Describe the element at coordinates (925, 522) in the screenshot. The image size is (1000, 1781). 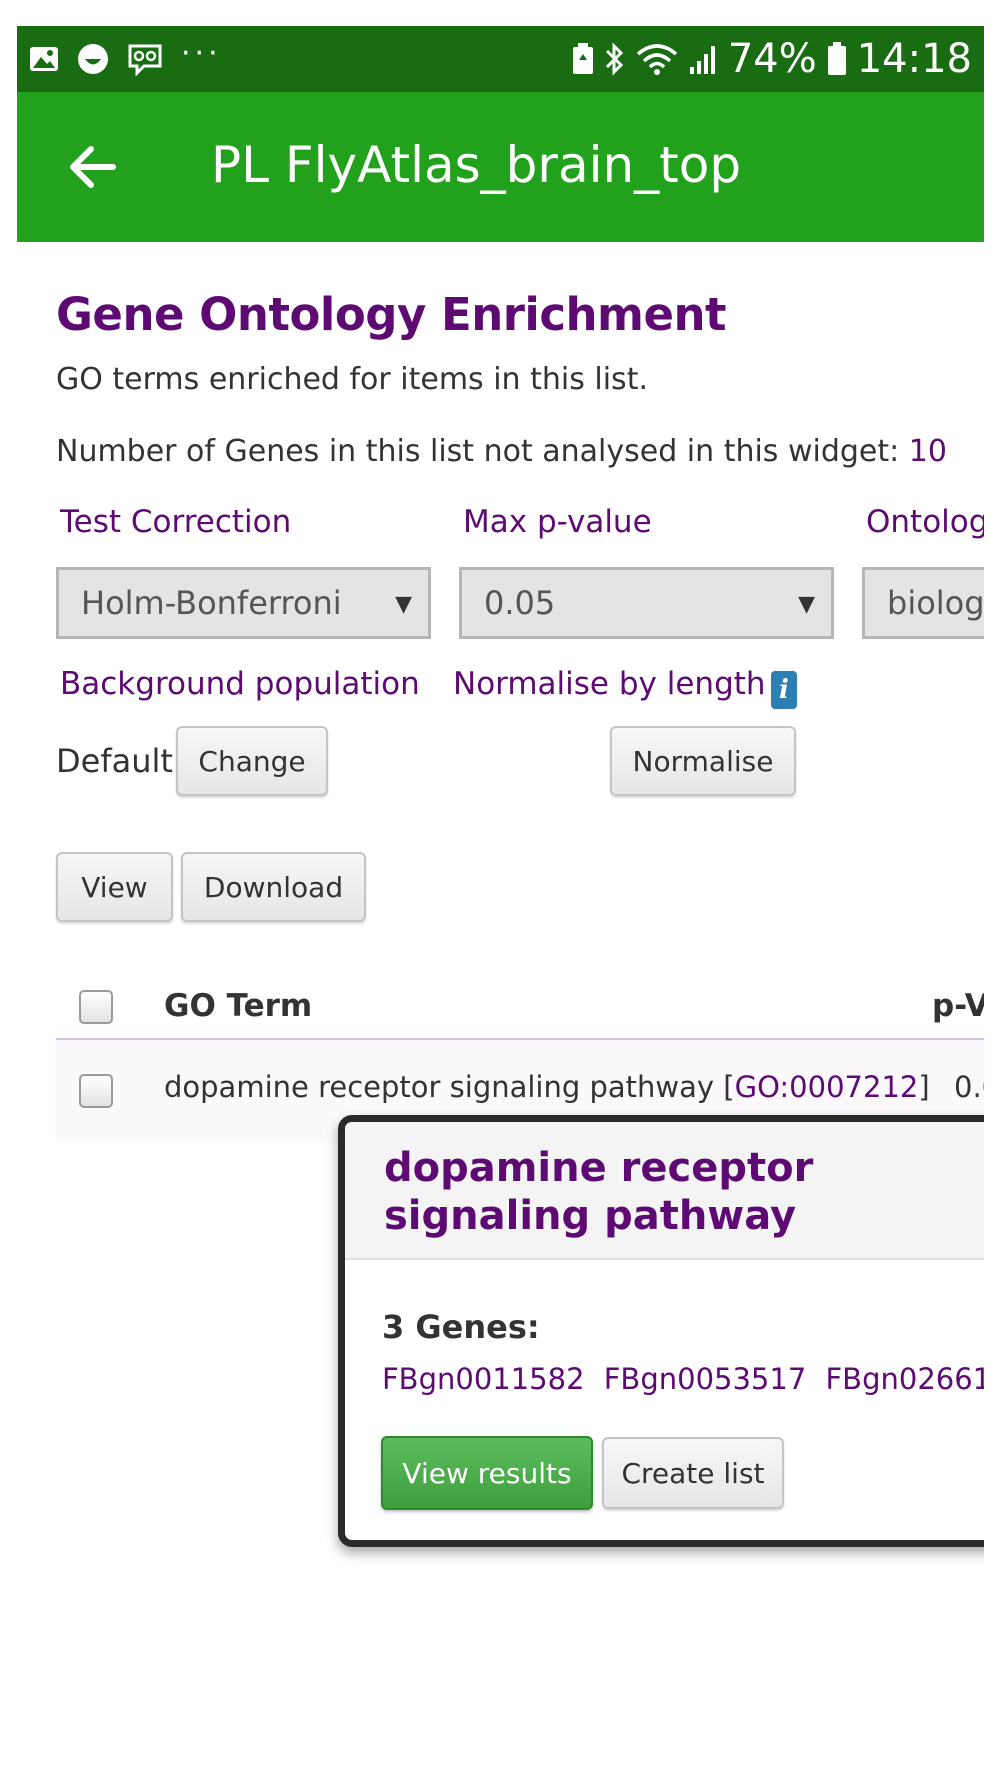
I see `ontology-label: Ontolog` at that location.